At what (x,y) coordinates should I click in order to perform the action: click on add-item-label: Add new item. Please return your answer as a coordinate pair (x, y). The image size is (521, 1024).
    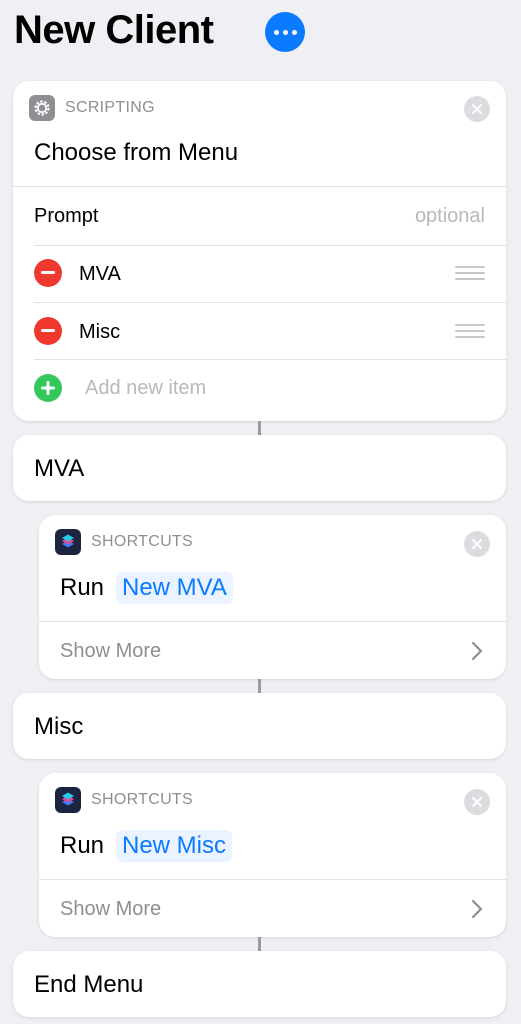
    Looking at the image, I should click on (145, 388).